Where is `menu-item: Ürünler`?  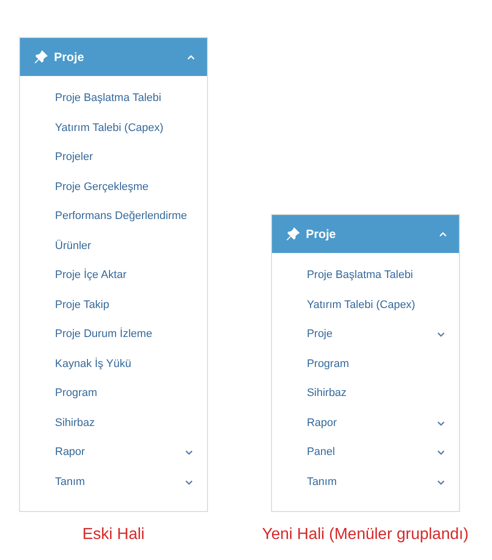
menu-item: Ürünler is located at coordinates (113, 246).